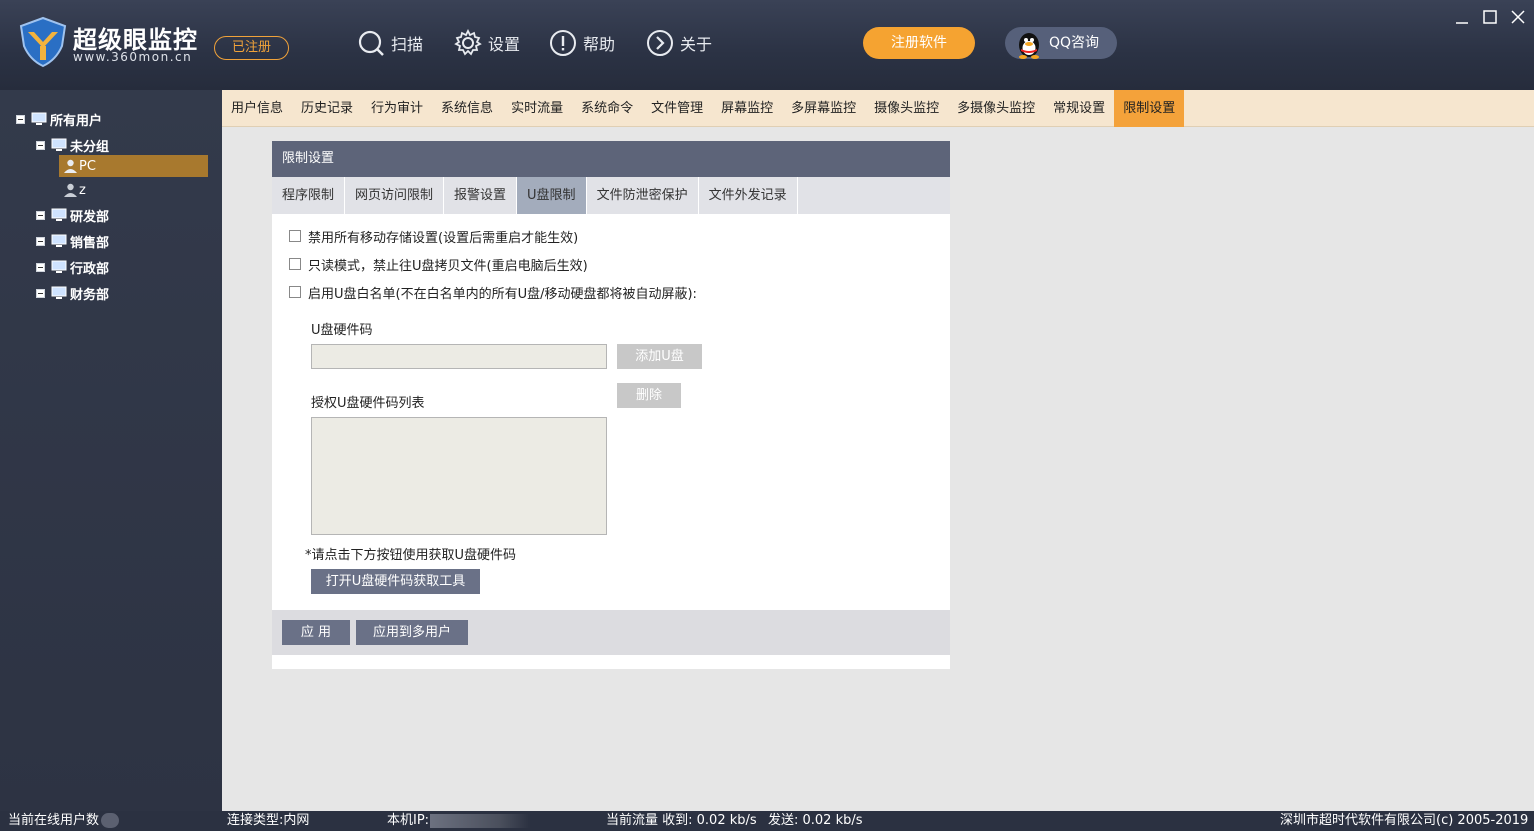 This screenshot has height=831, width=1534. Describe the element at coordinates (1074, 43) in the screenshot. I see `qq-label: QQ咨询` at that location.